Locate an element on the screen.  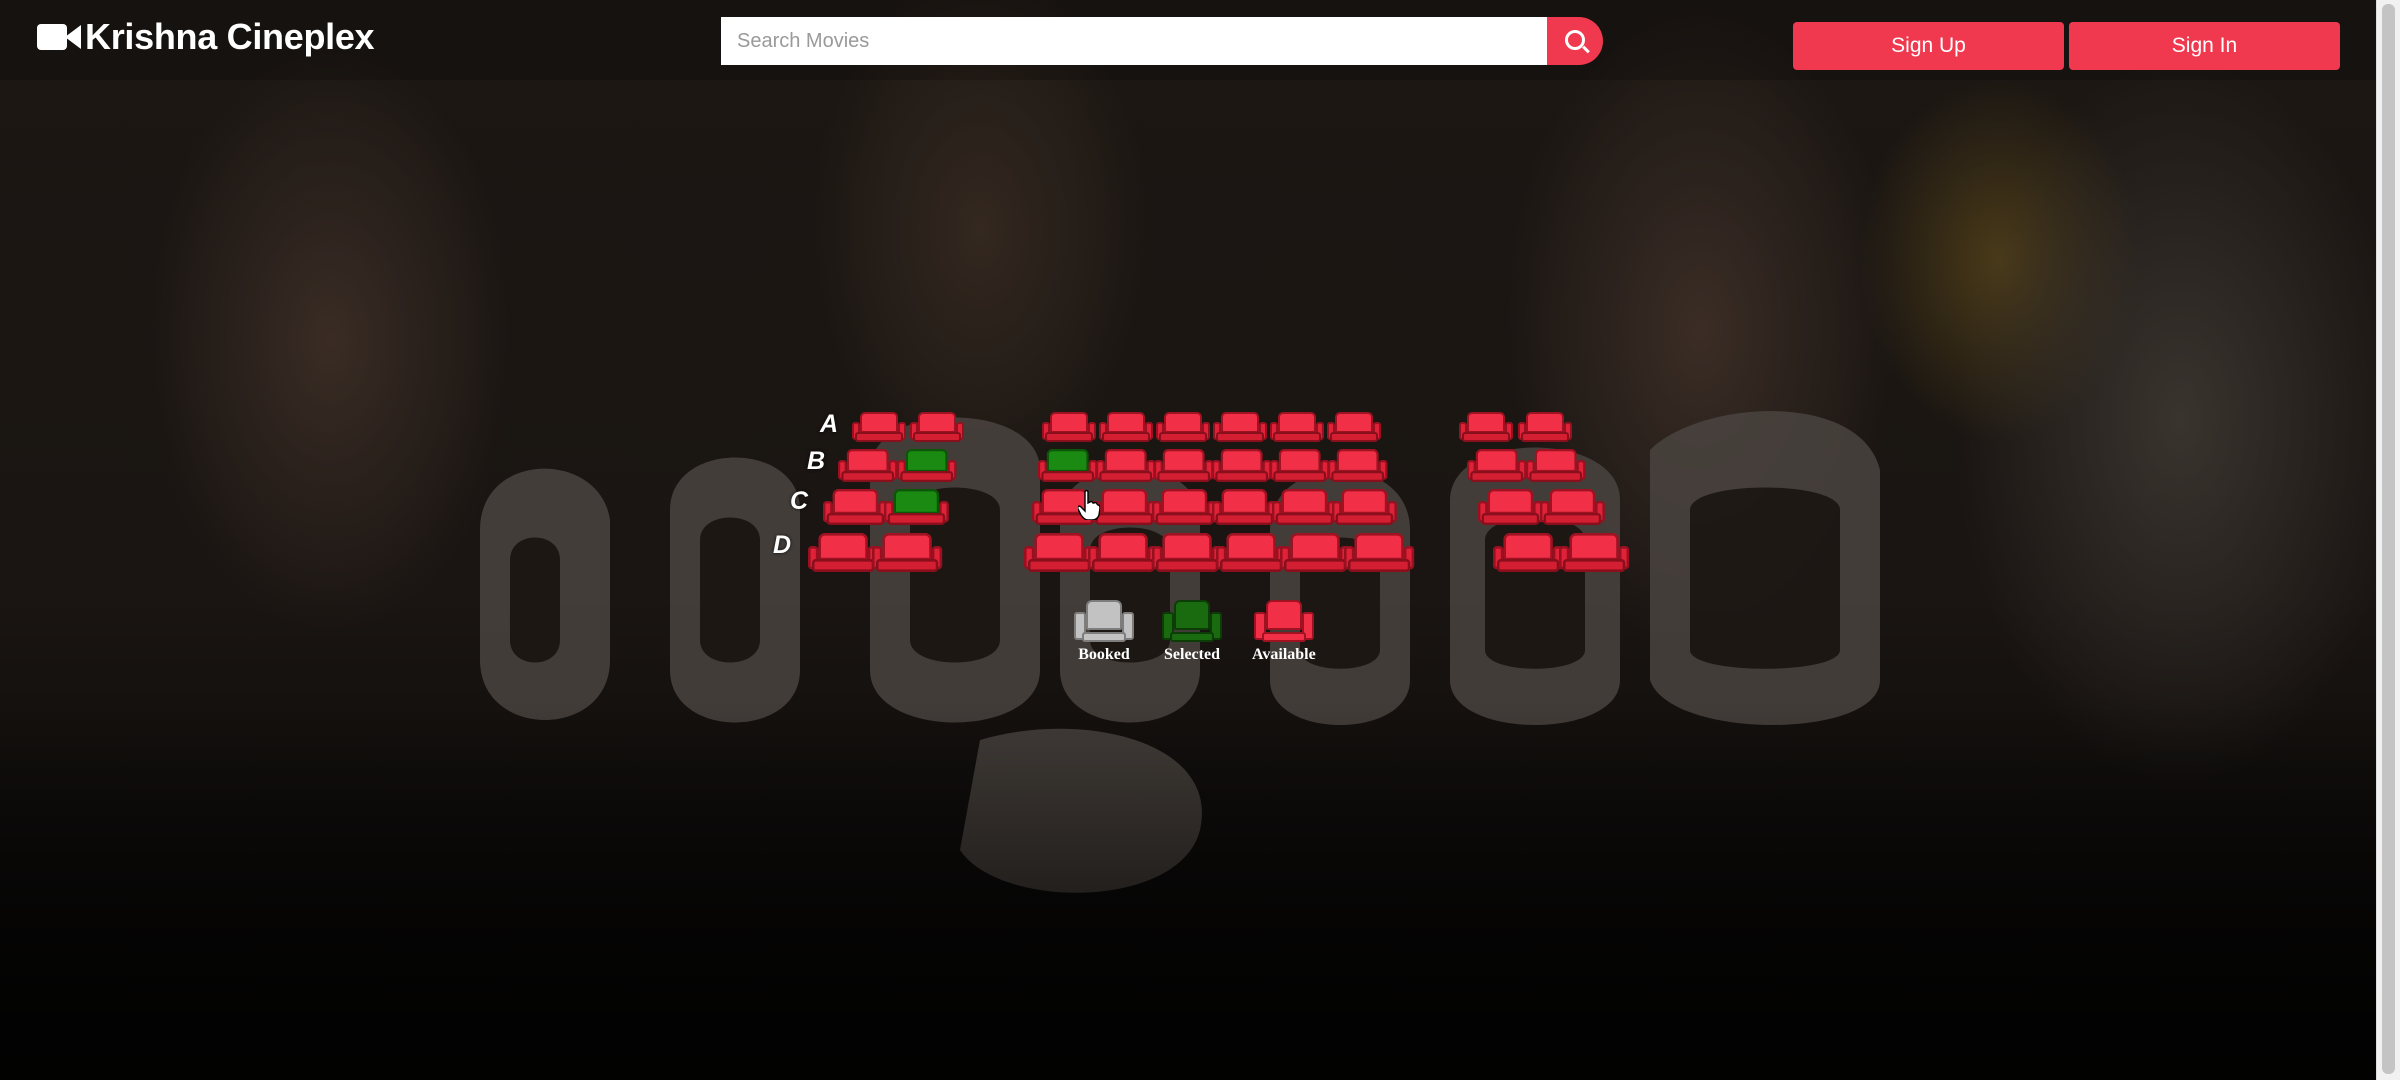
seat-d3 is located at coordinates (1059, 552).